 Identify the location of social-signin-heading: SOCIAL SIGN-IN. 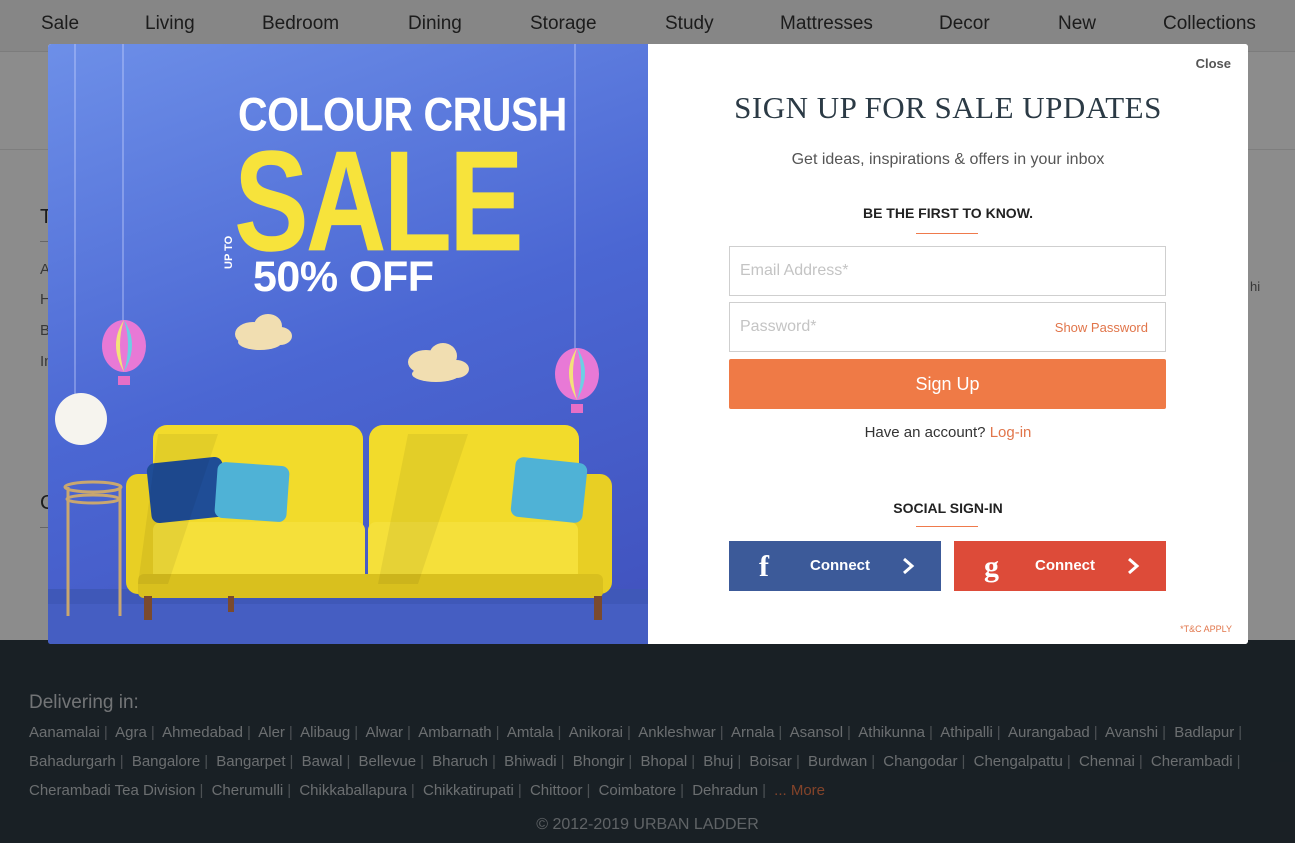
(948, 508).